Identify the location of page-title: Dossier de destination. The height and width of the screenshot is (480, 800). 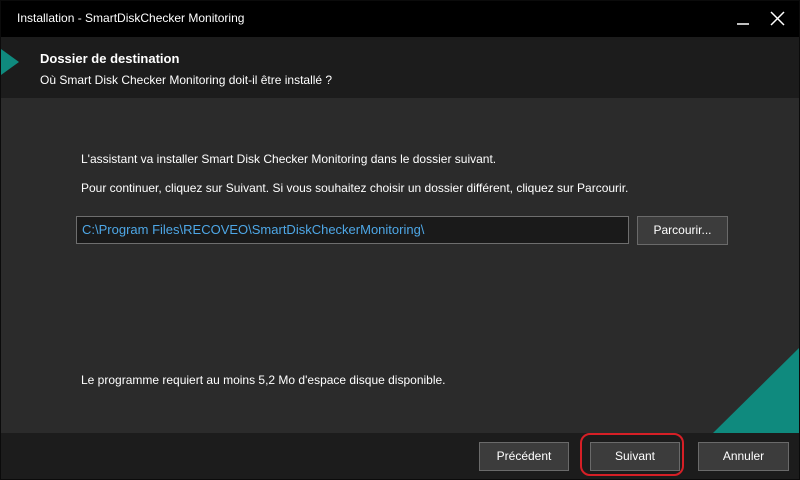
(110, 58).